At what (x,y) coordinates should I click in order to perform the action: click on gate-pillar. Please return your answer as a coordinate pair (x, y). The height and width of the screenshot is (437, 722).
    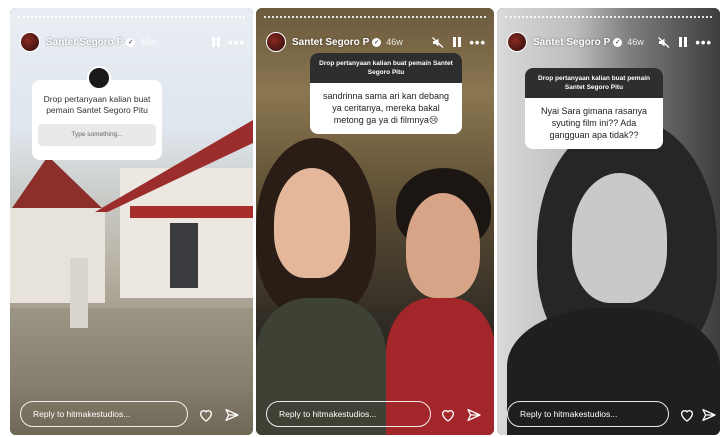
    Looking at the image, I should click on (79, 293).